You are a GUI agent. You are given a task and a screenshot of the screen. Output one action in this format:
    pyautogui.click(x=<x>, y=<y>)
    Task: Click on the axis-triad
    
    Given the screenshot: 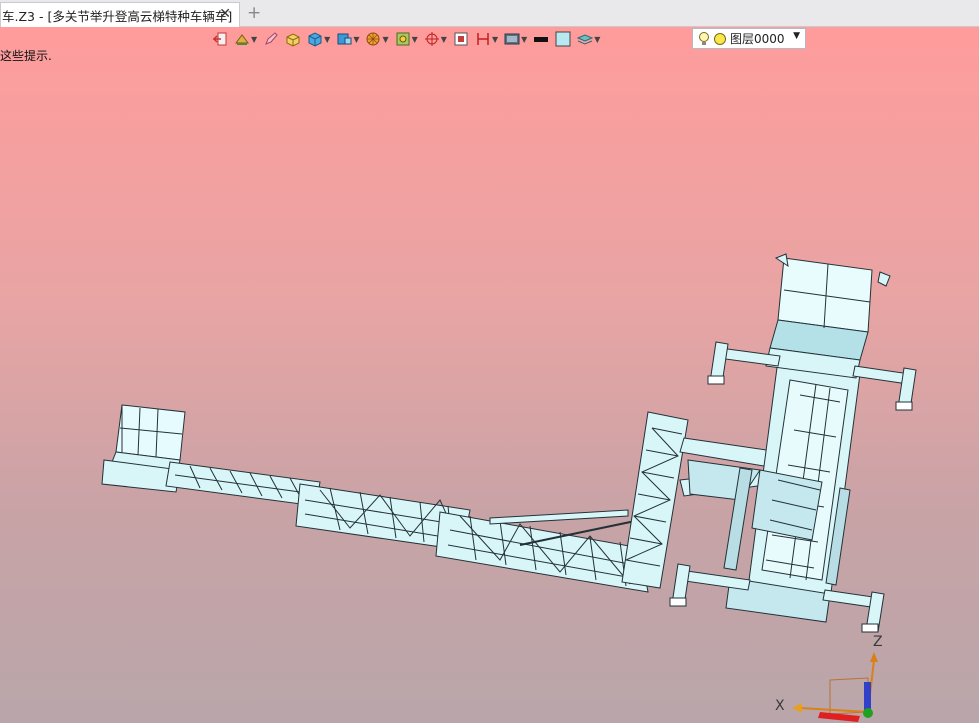 What is the action you would take?
    pyautogui.click(x=835, y=687)
    